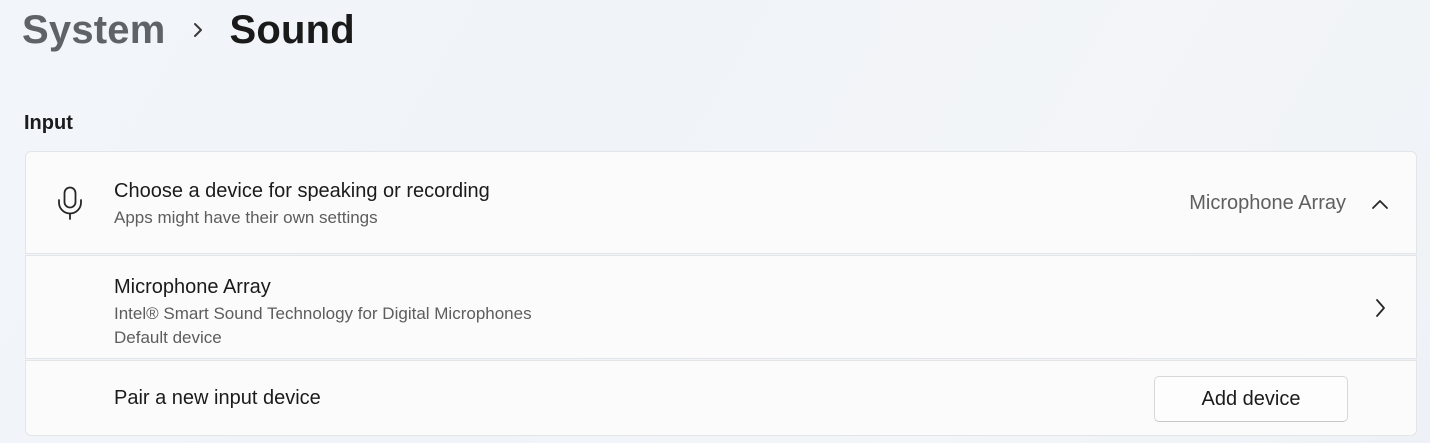  I want to click on breadcrumb: System Sound, so click(188, 30).